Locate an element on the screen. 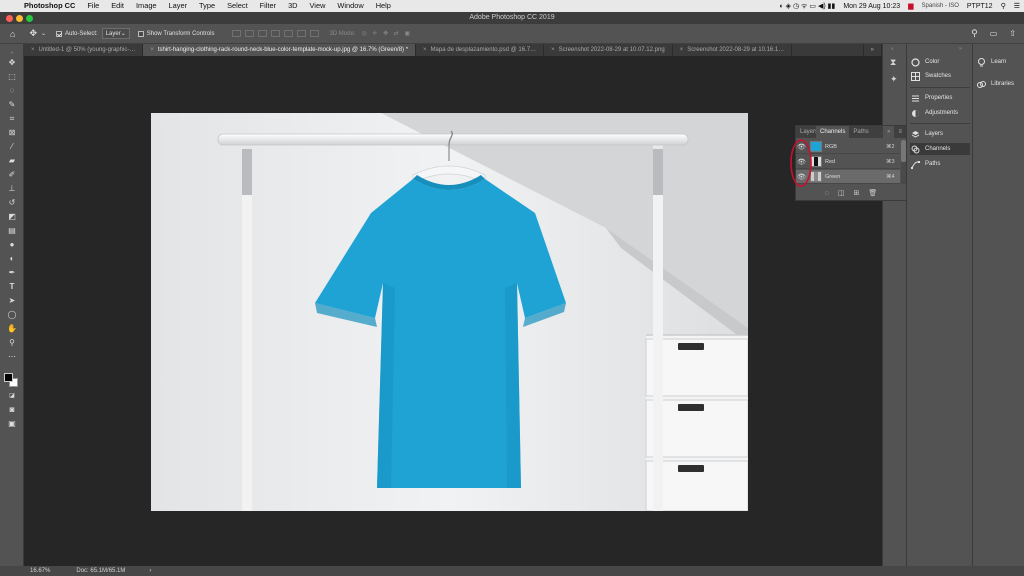 The width and height of the screenshot is (1024, 576). status-menu-arrow: › is located at coordinates (150, 571).